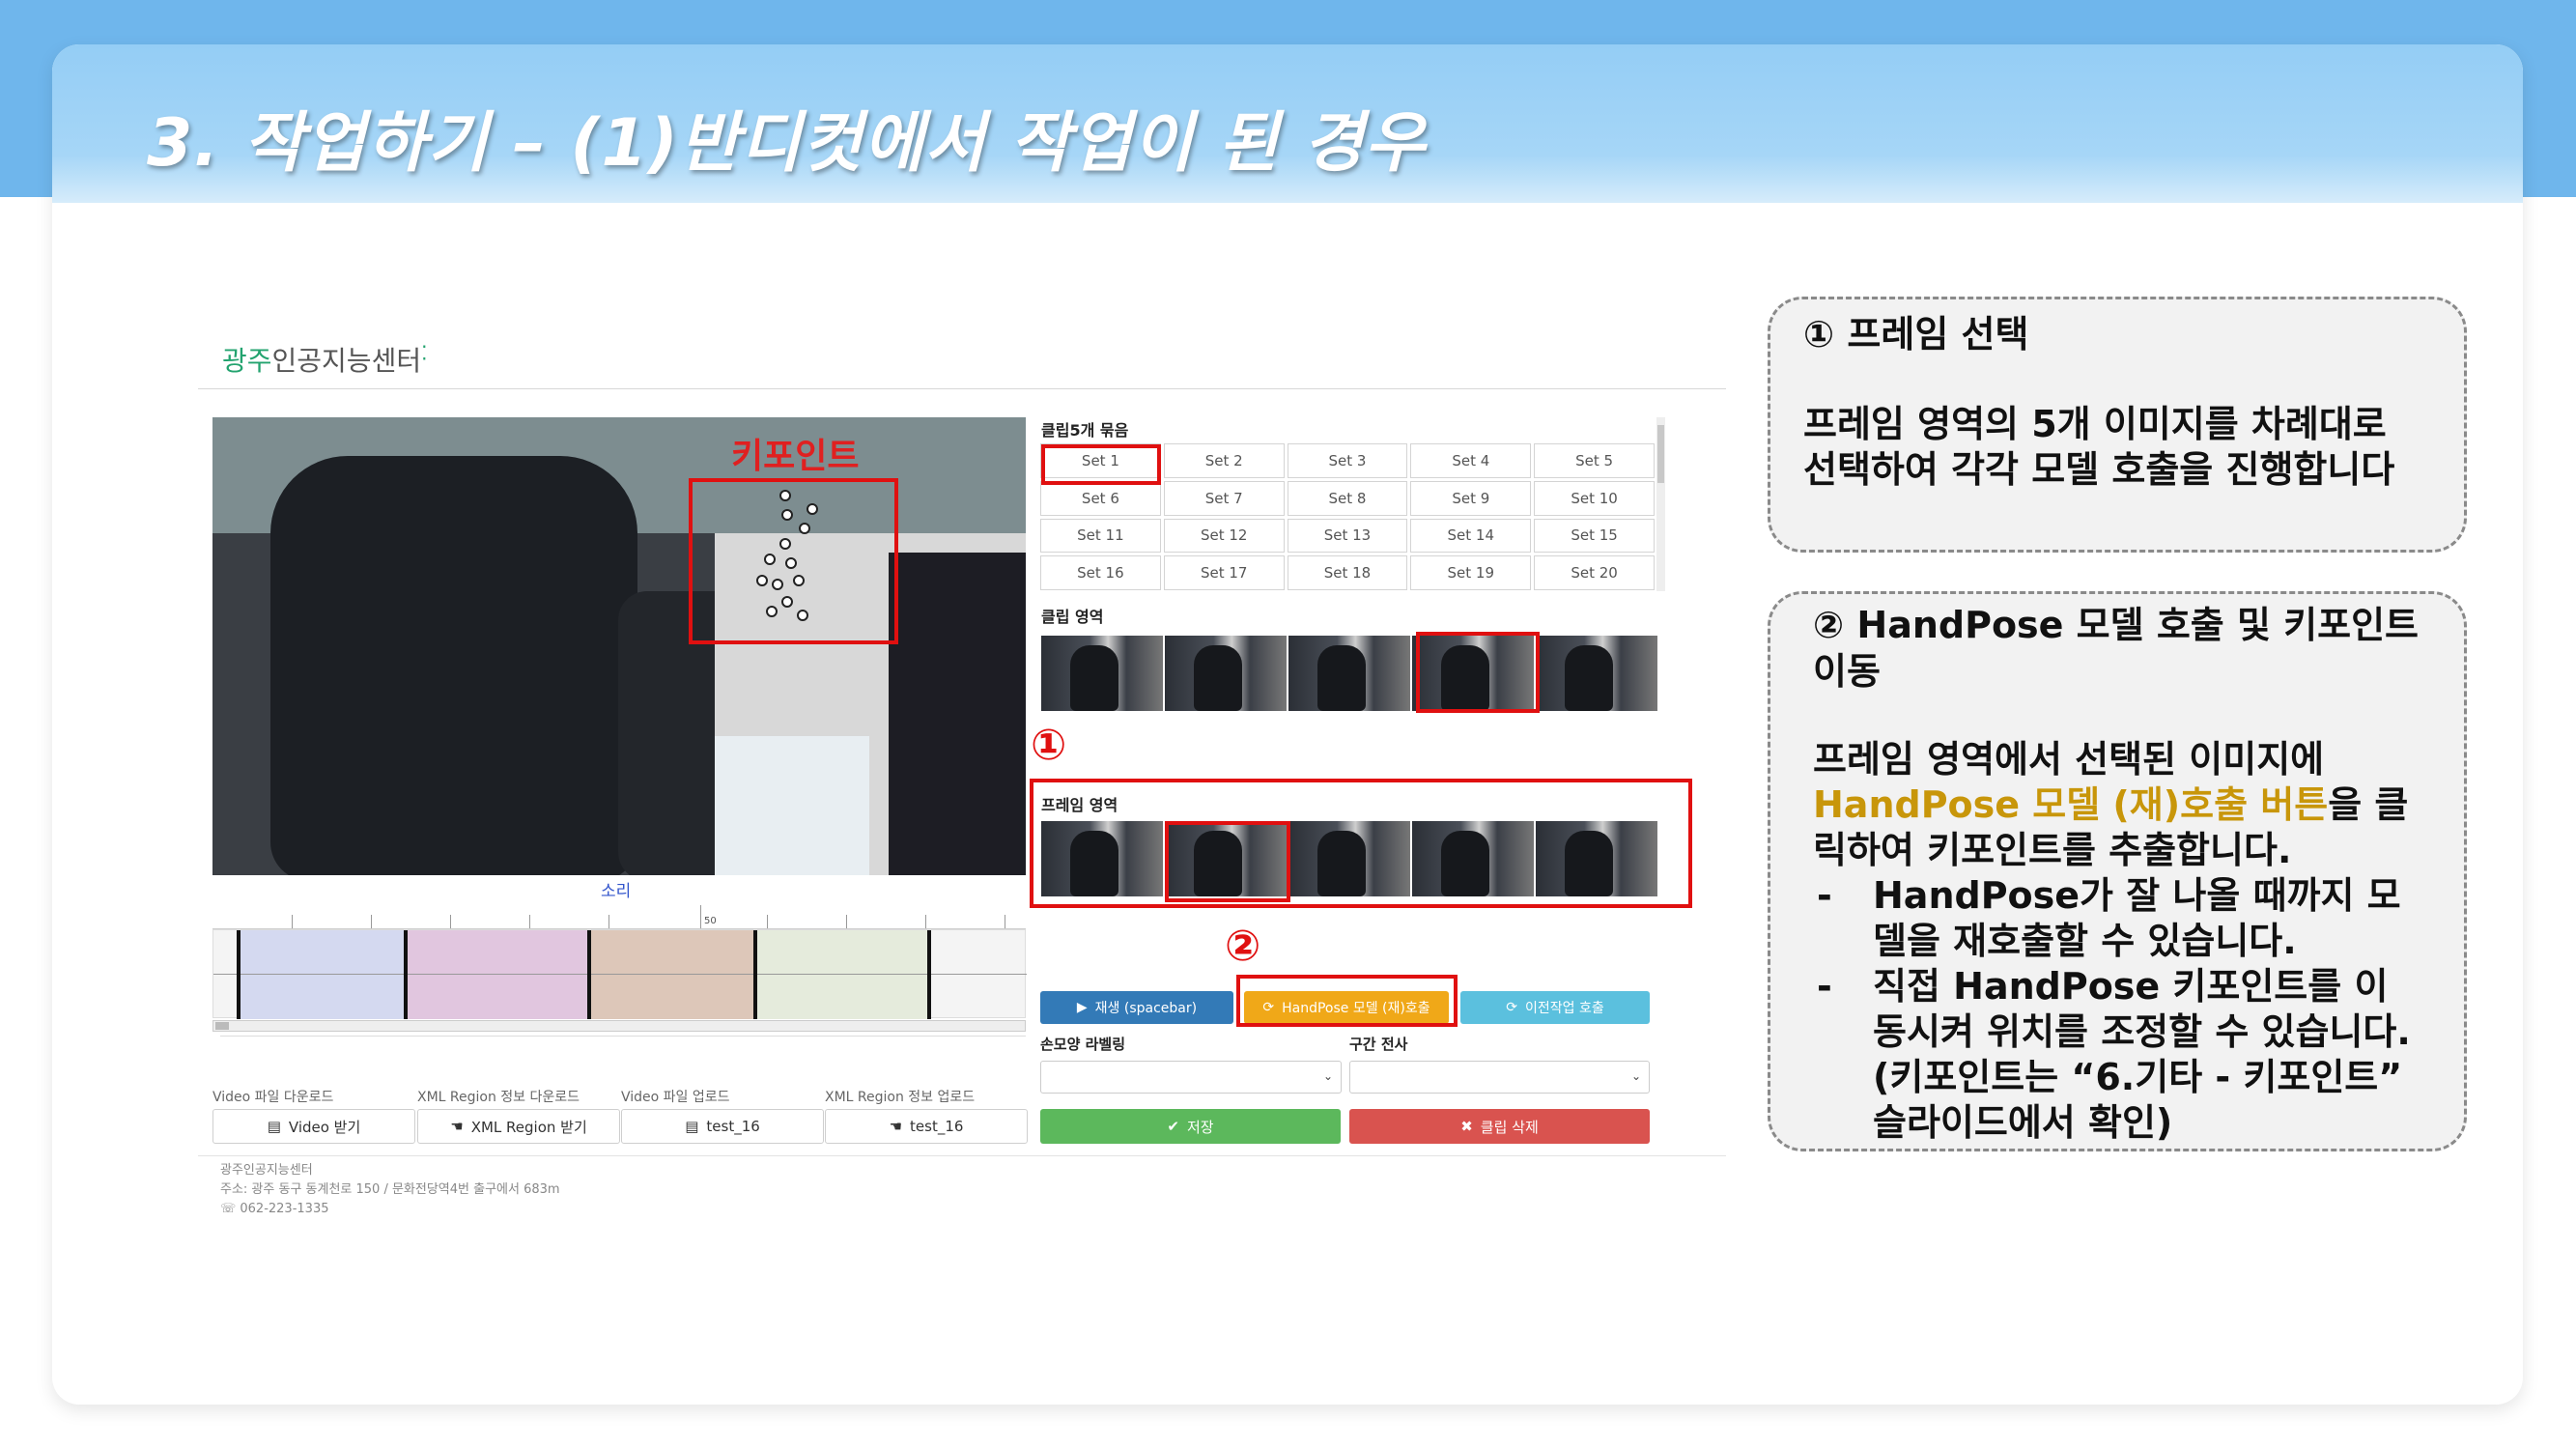 This screenshot has width=2576, height=1449. I want to click on hand-label-select: ⌄, so click(1191, 1077).